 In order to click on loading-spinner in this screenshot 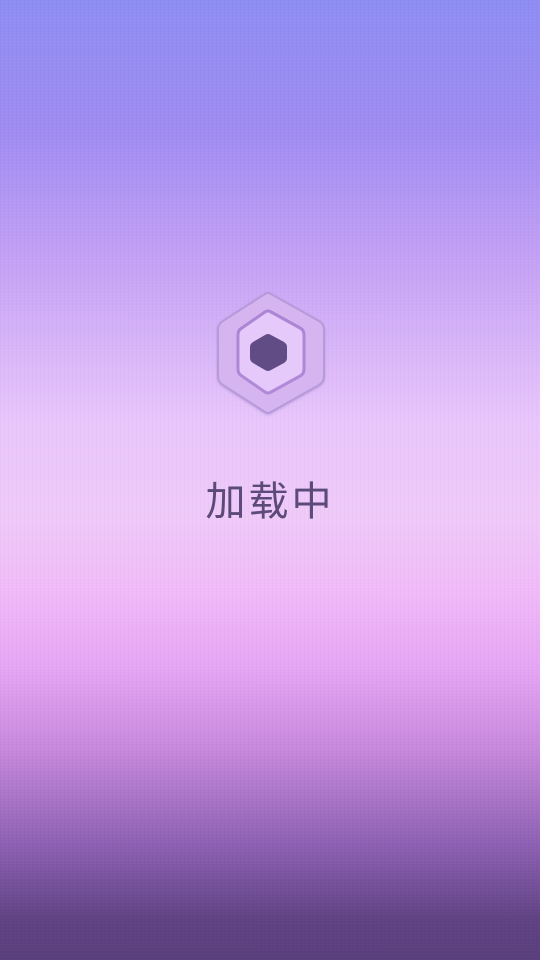, I will do `click(271, 353)`.